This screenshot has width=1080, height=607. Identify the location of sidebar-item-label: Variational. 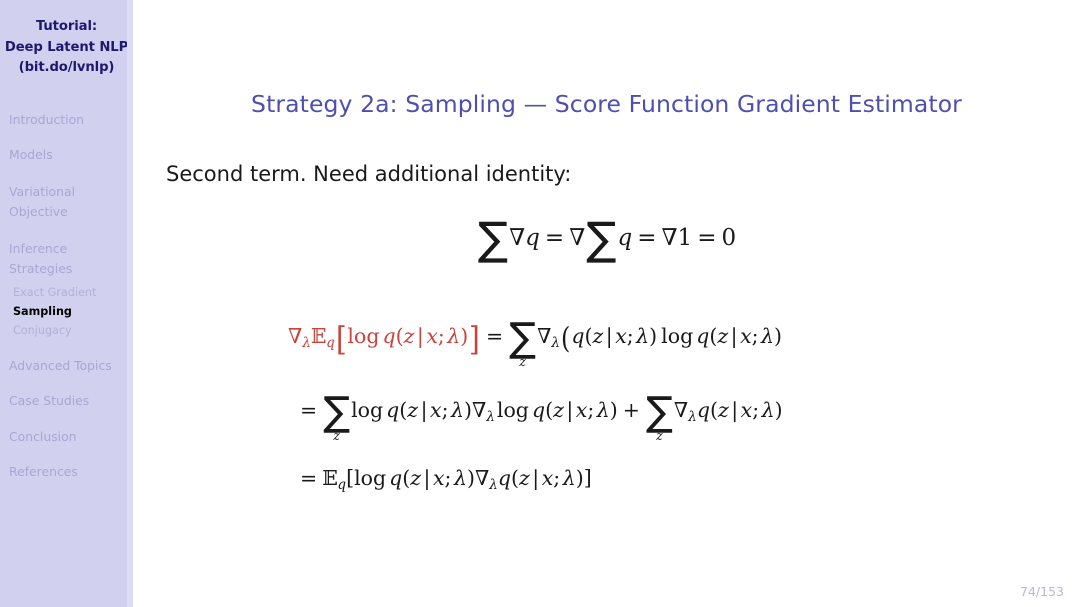
(42, 191).